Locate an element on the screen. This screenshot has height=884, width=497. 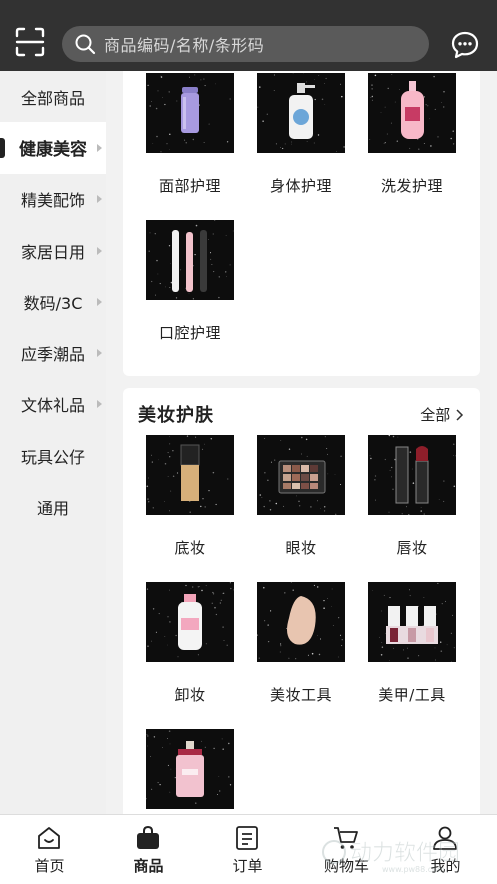
watermark-subtext: www.pw88.com is located at coordinates (413, 869).